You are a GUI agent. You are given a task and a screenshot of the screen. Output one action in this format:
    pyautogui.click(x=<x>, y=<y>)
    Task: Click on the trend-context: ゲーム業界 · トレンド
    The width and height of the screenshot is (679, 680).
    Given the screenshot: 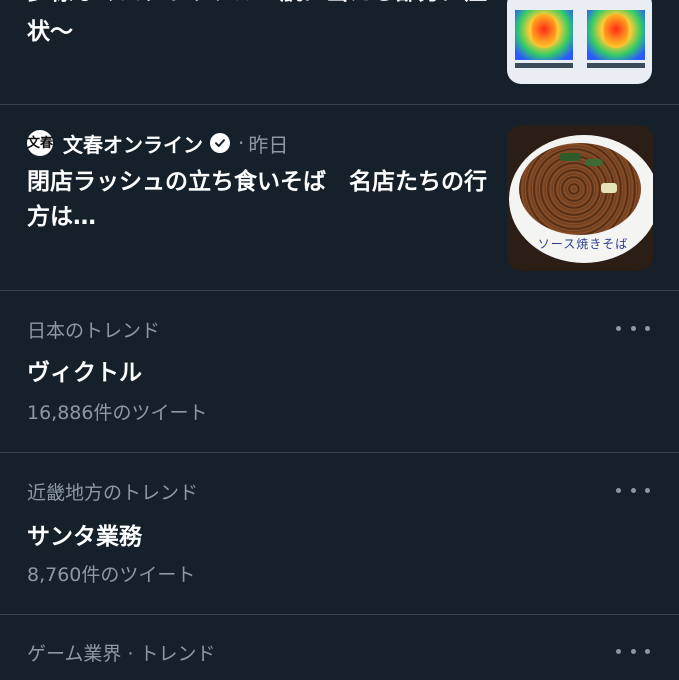 What is the action you would take?
    pyautogui.click(x=121, y=654)
    